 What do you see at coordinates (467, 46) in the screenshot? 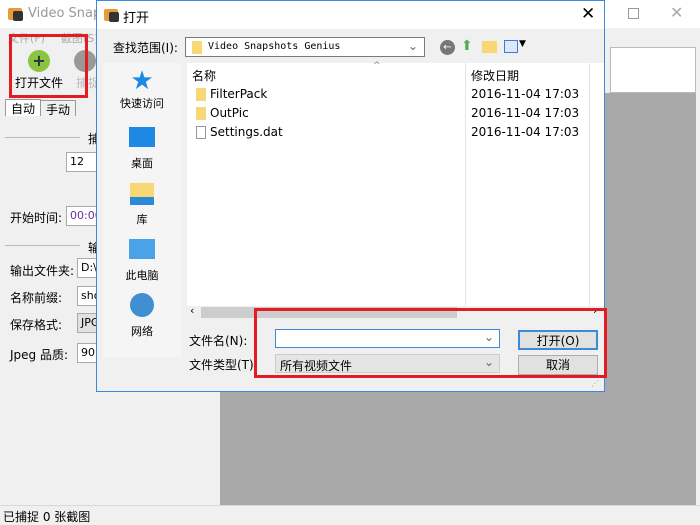
I see `up-folder-icon: ⬆` at bounding box center [467, 46].